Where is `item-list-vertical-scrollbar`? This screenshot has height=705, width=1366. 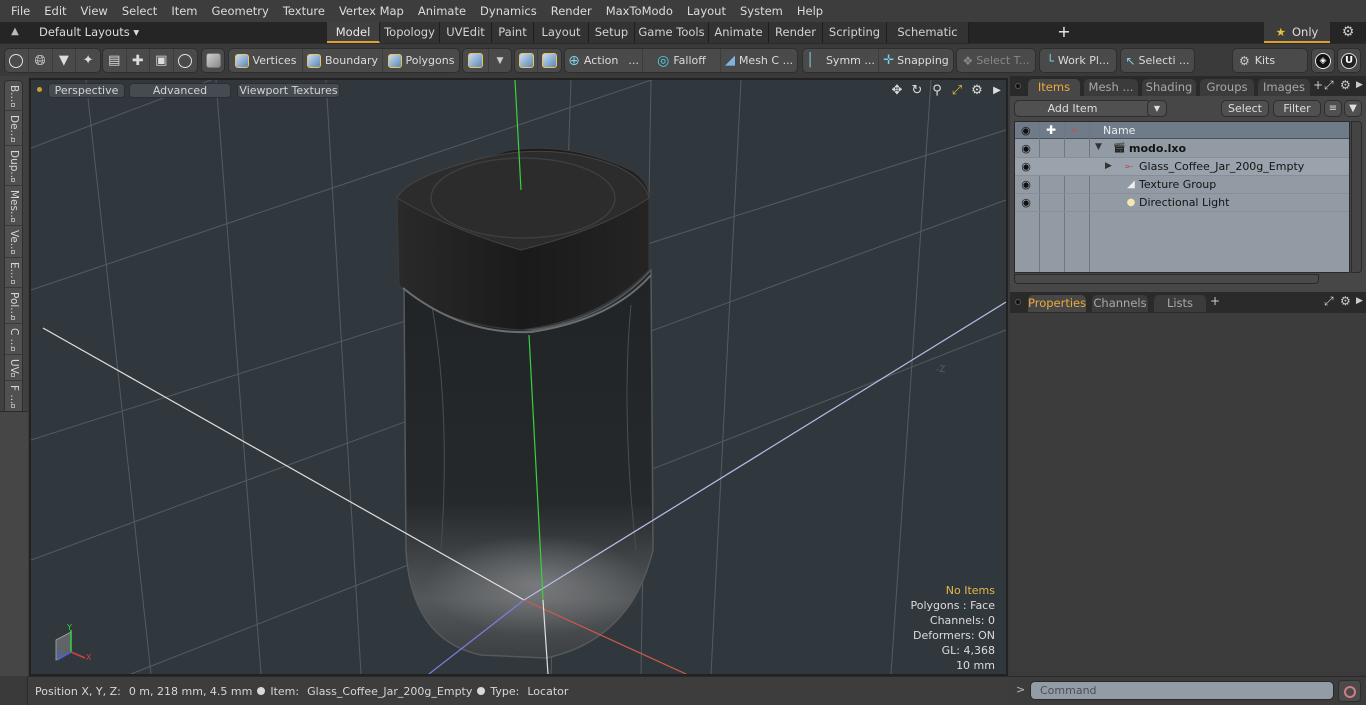
item-list-vertical-scrollbar is located at coordinates (1356, 197).